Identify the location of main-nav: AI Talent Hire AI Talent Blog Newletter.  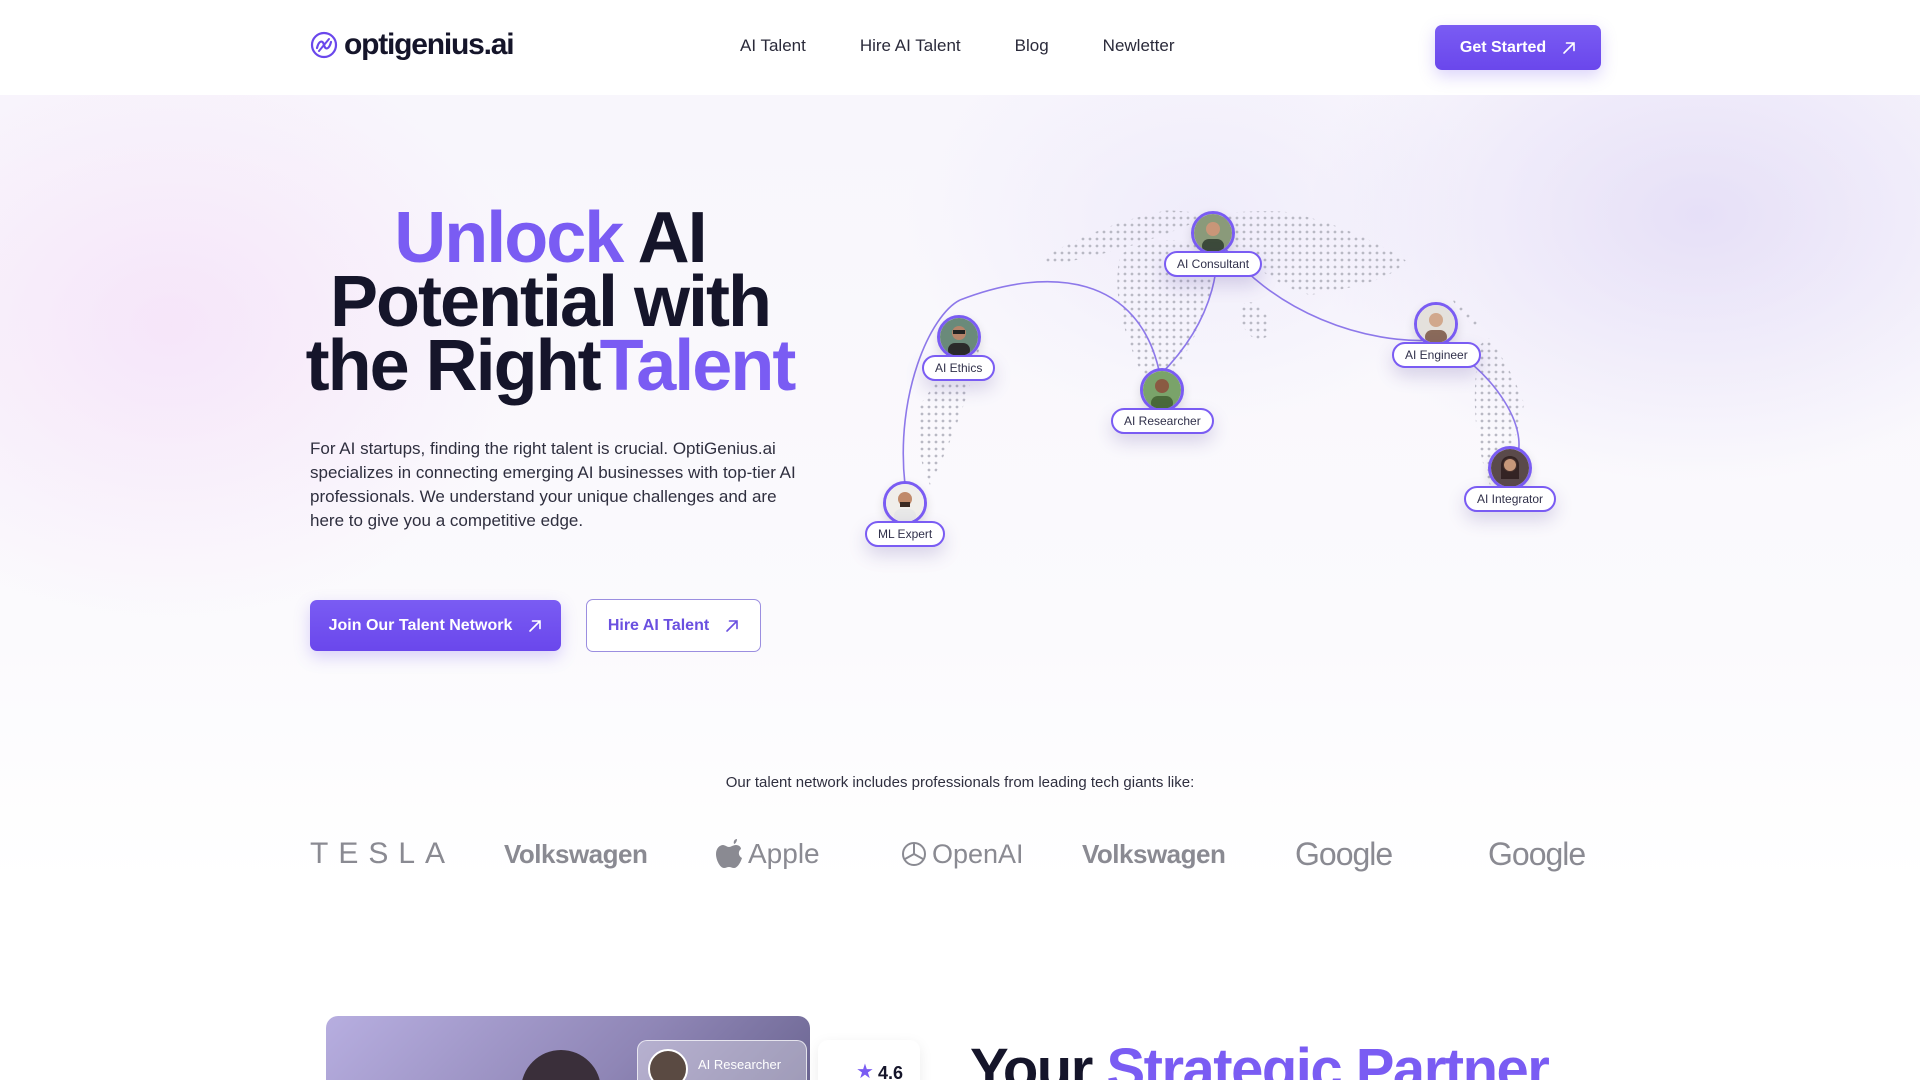
(957, 46).